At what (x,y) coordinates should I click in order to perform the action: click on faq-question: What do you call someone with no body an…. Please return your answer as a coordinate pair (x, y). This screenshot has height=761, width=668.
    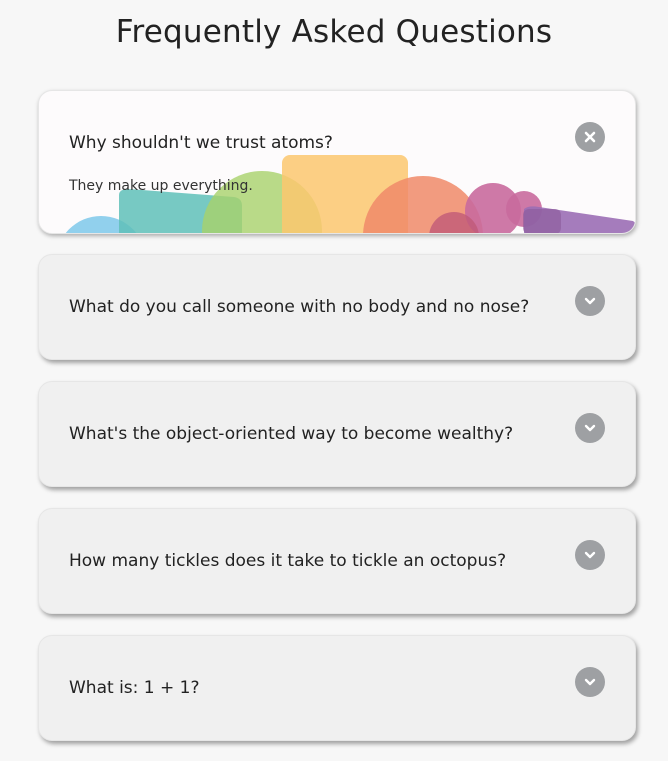
    Looking at the image, I should click on (299, 307).